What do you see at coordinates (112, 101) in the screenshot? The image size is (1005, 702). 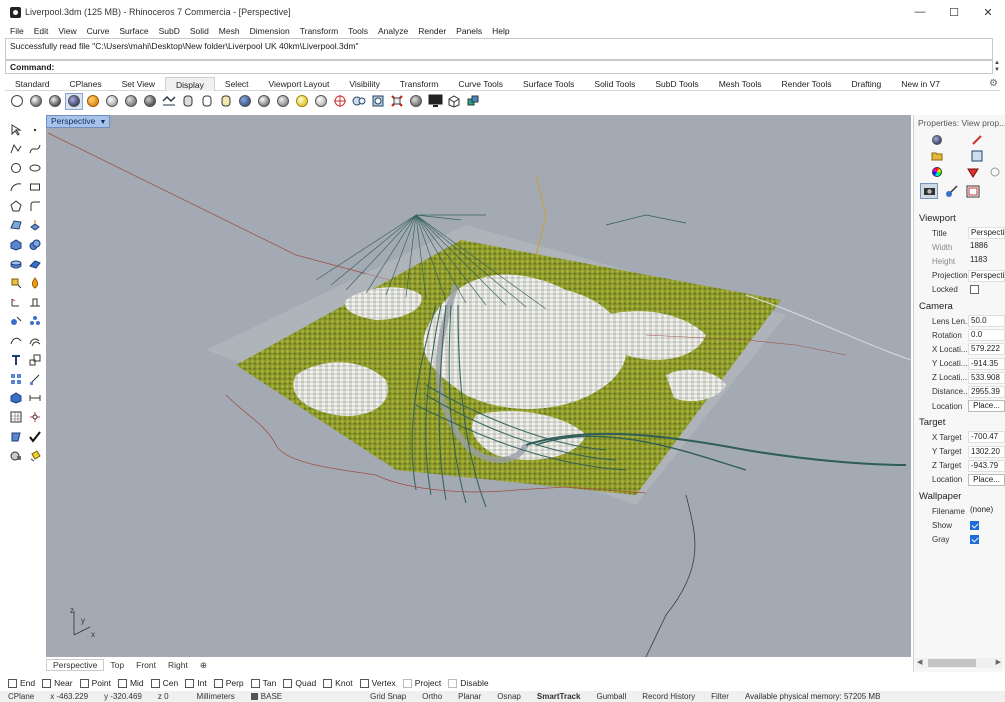 I see `xray-icon` at bounding box center [112, 101].